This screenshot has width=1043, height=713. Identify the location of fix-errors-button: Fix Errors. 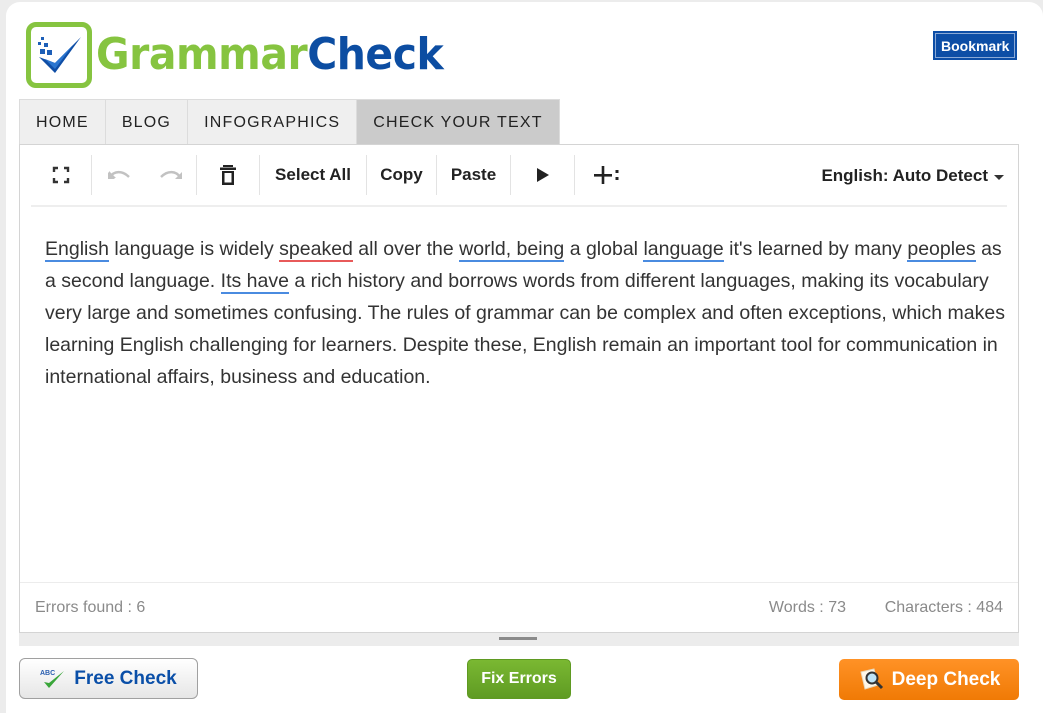
(519, 679).